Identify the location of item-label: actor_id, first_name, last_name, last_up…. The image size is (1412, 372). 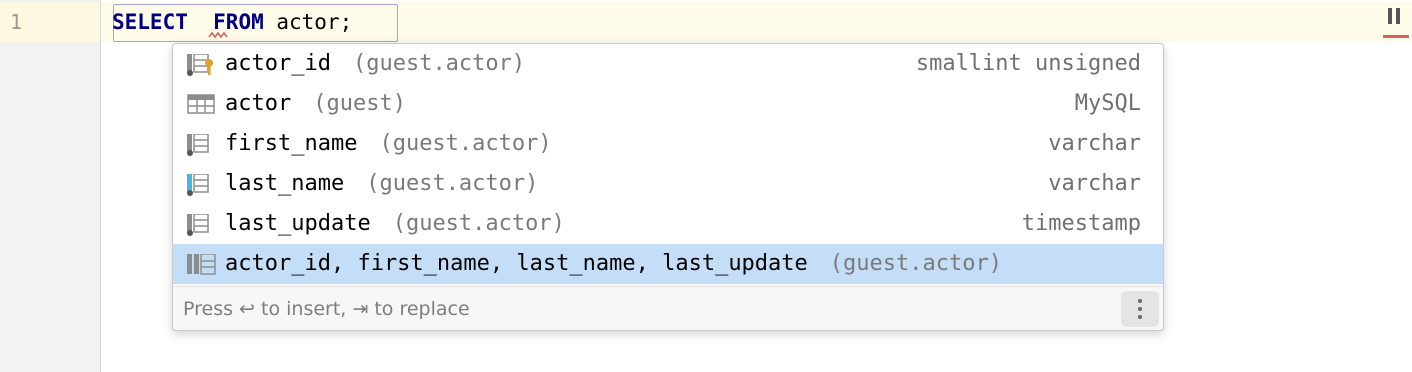
(613, 264).